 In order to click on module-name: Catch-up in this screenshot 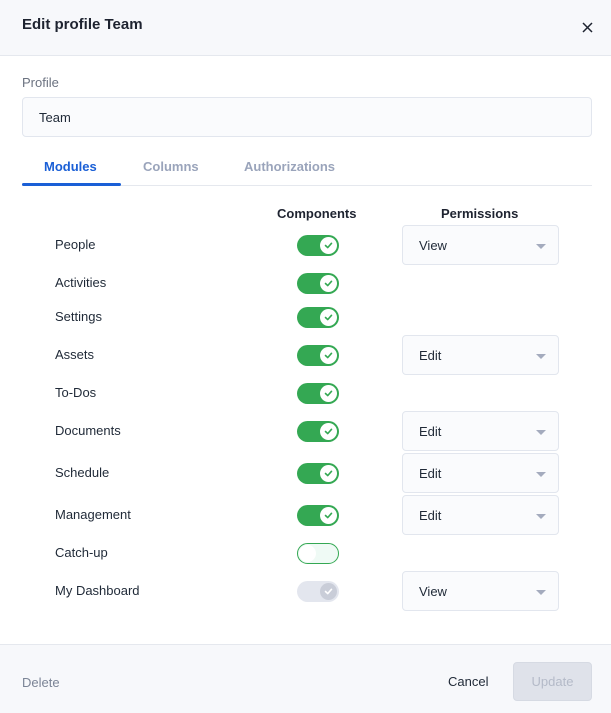, I will do `click(81, 552)`.